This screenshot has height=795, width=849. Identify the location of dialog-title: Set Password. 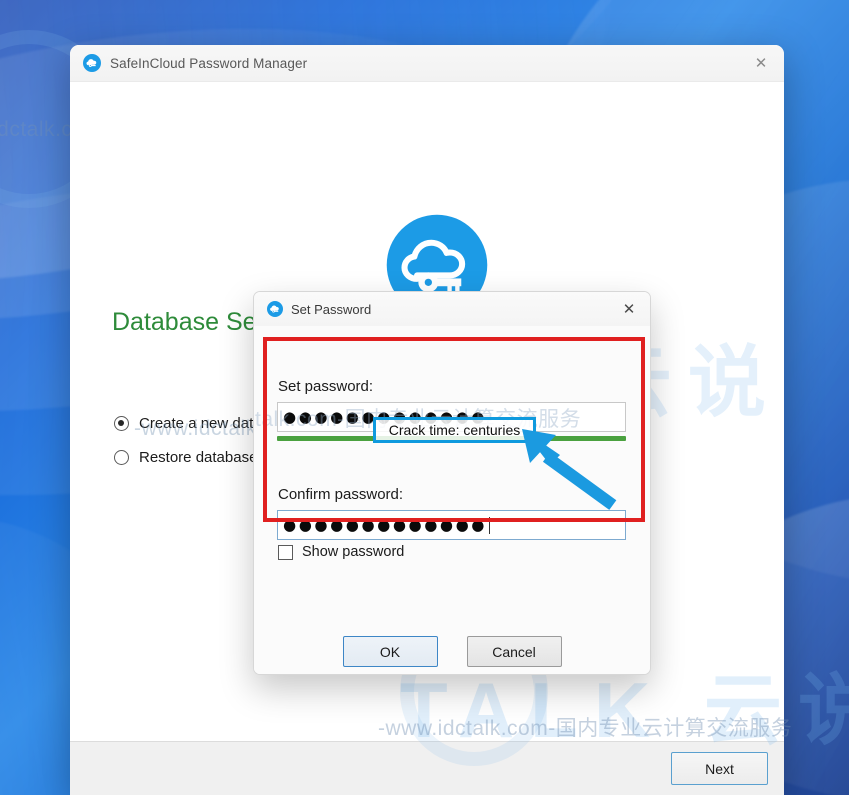
(331, 309).